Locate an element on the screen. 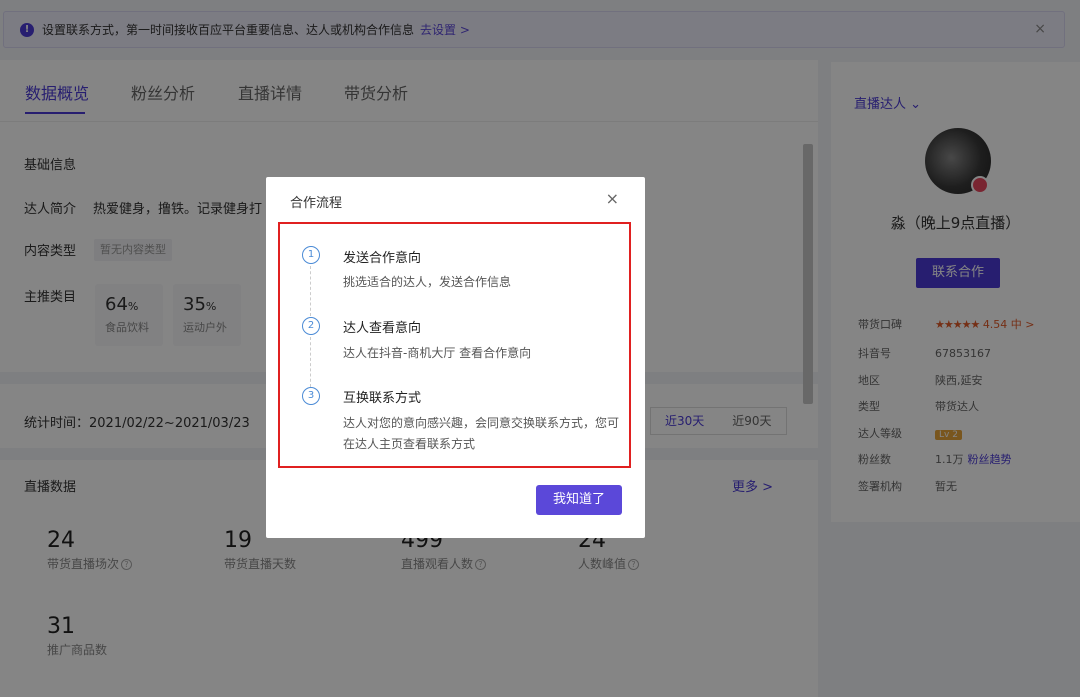 This screenshot has width=1080, height=697. step-desc: 达人在抖音-商机大厅 查看合作意向 is located at coordinates (437, 353).